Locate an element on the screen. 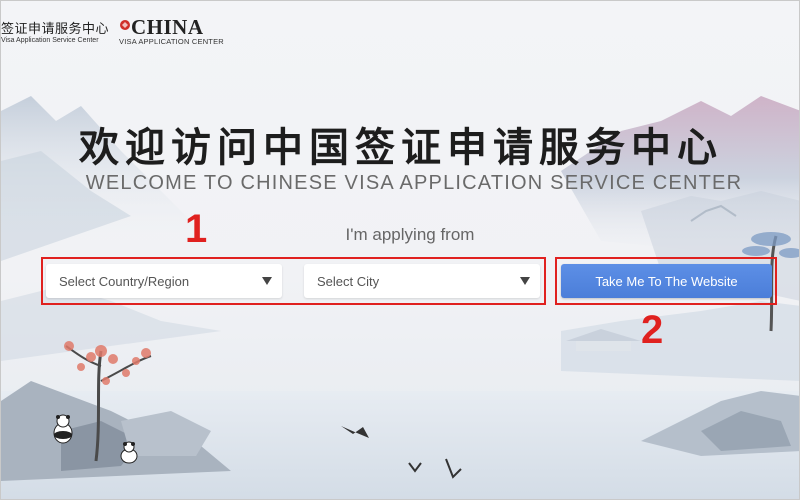  city-select: Select City is located at coordinates (422, 281).